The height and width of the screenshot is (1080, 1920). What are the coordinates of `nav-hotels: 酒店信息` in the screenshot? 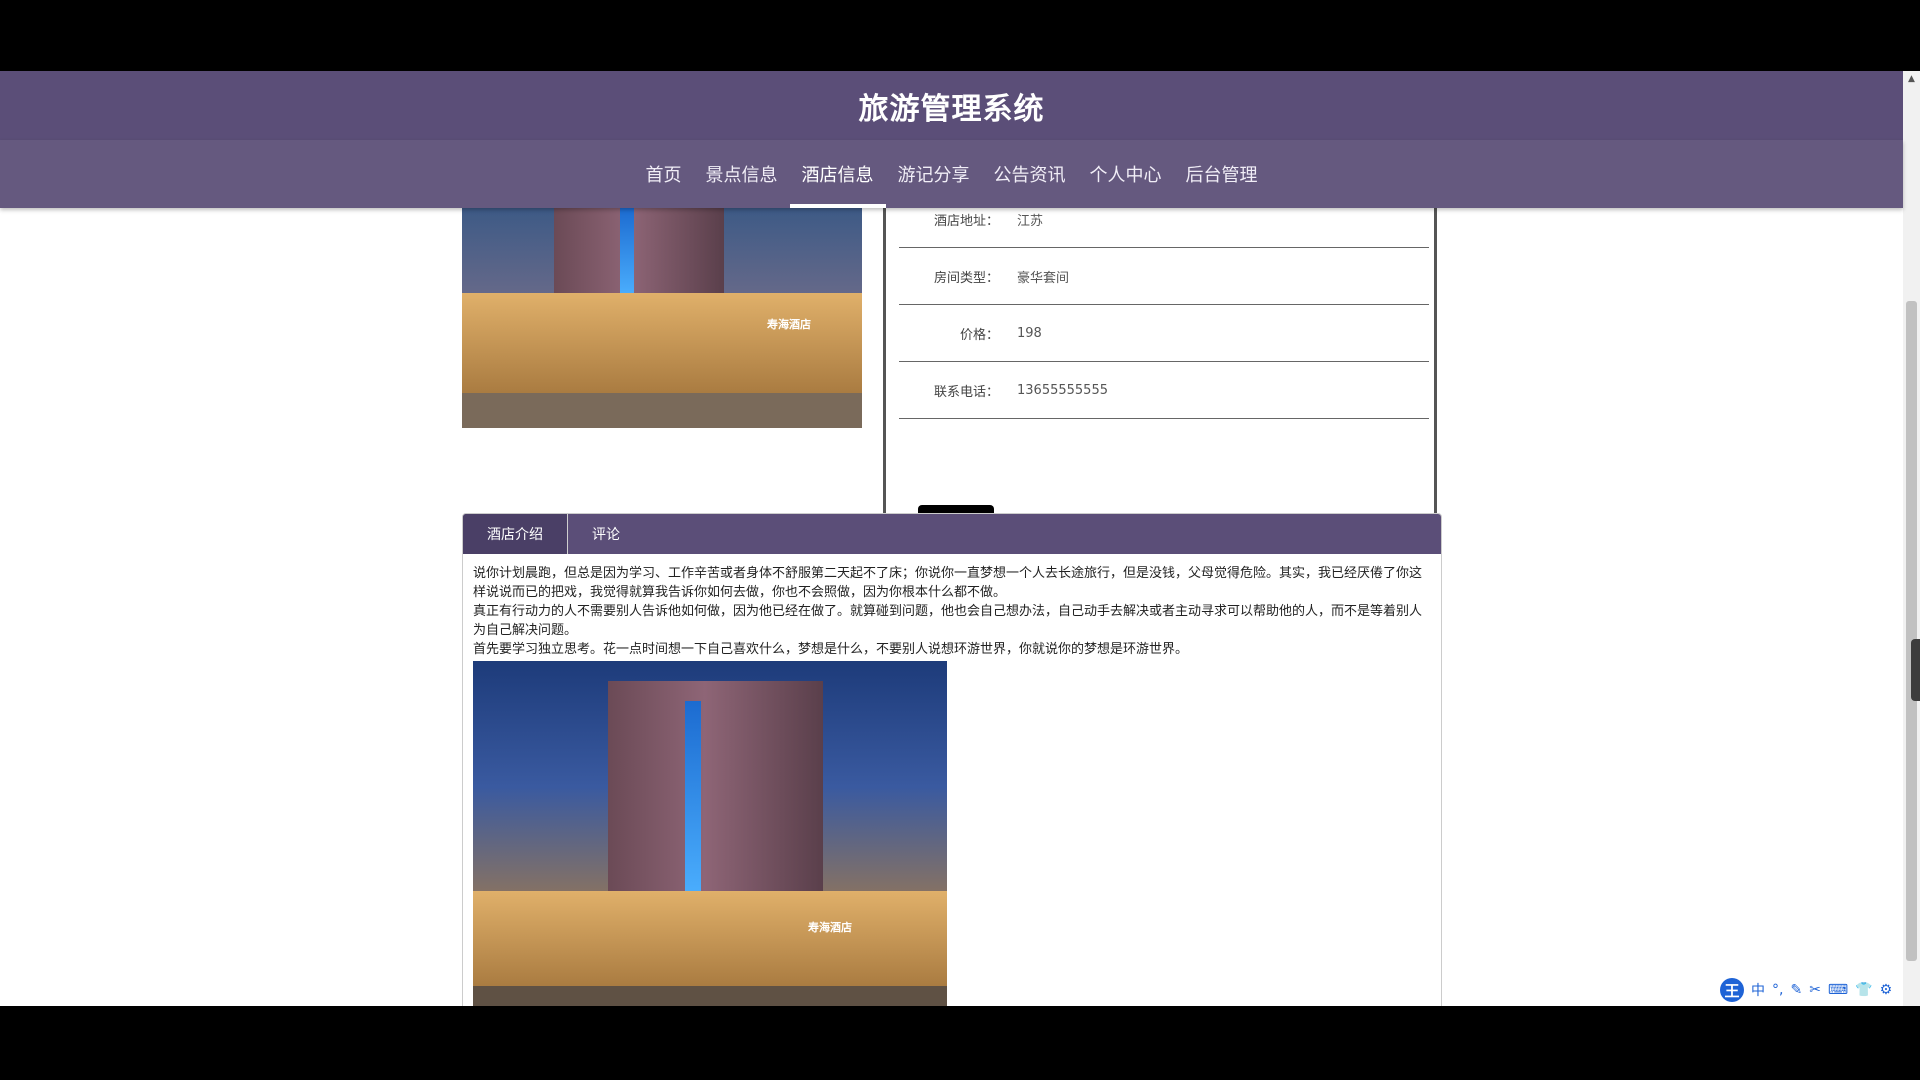 It's located at (837, 174).